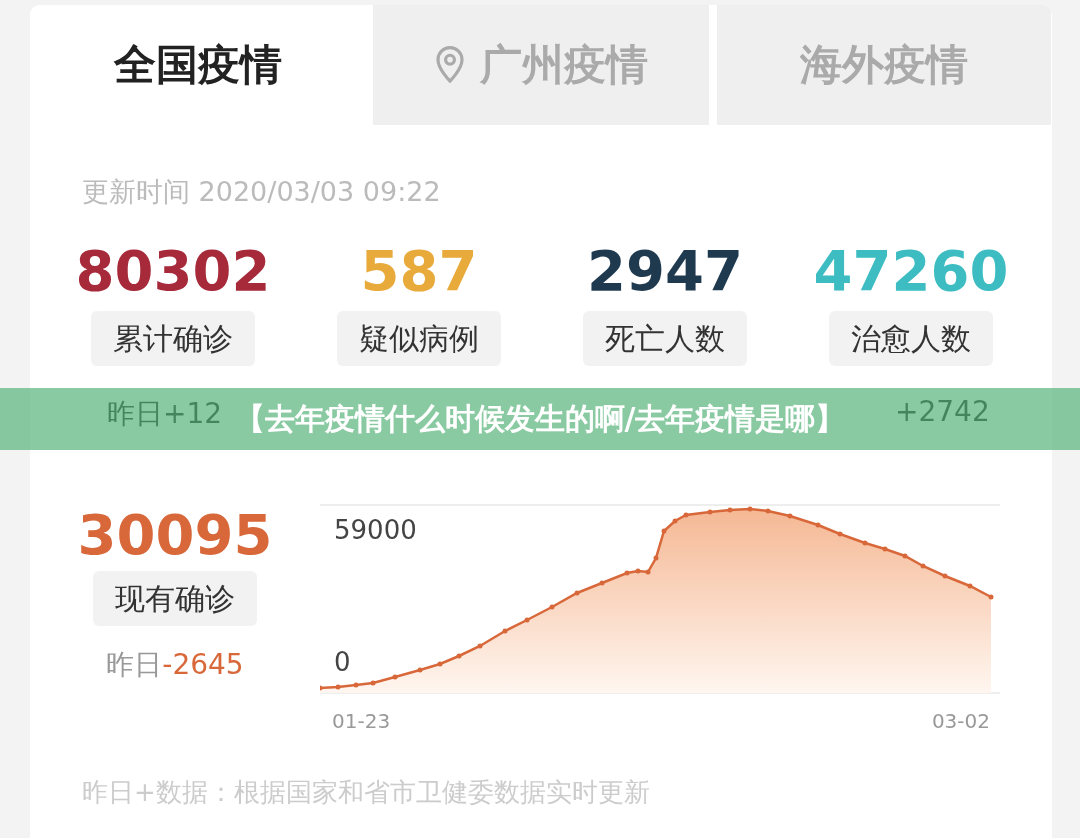 This screenshot has height=838, width=1080. I want to click on tab: 广州疫情, so click(541, 65).